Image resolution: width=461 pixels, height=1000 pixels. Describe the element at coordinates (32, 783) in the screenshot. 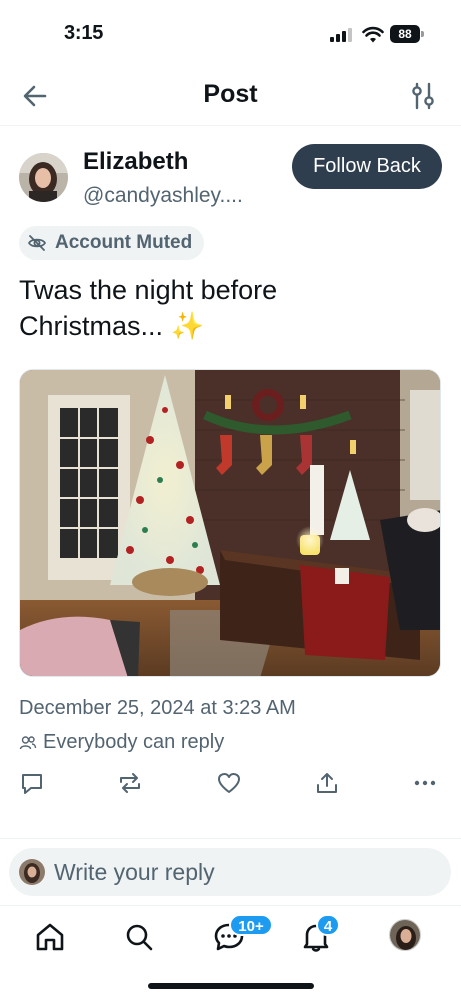

I see `reply-icon` at that location.